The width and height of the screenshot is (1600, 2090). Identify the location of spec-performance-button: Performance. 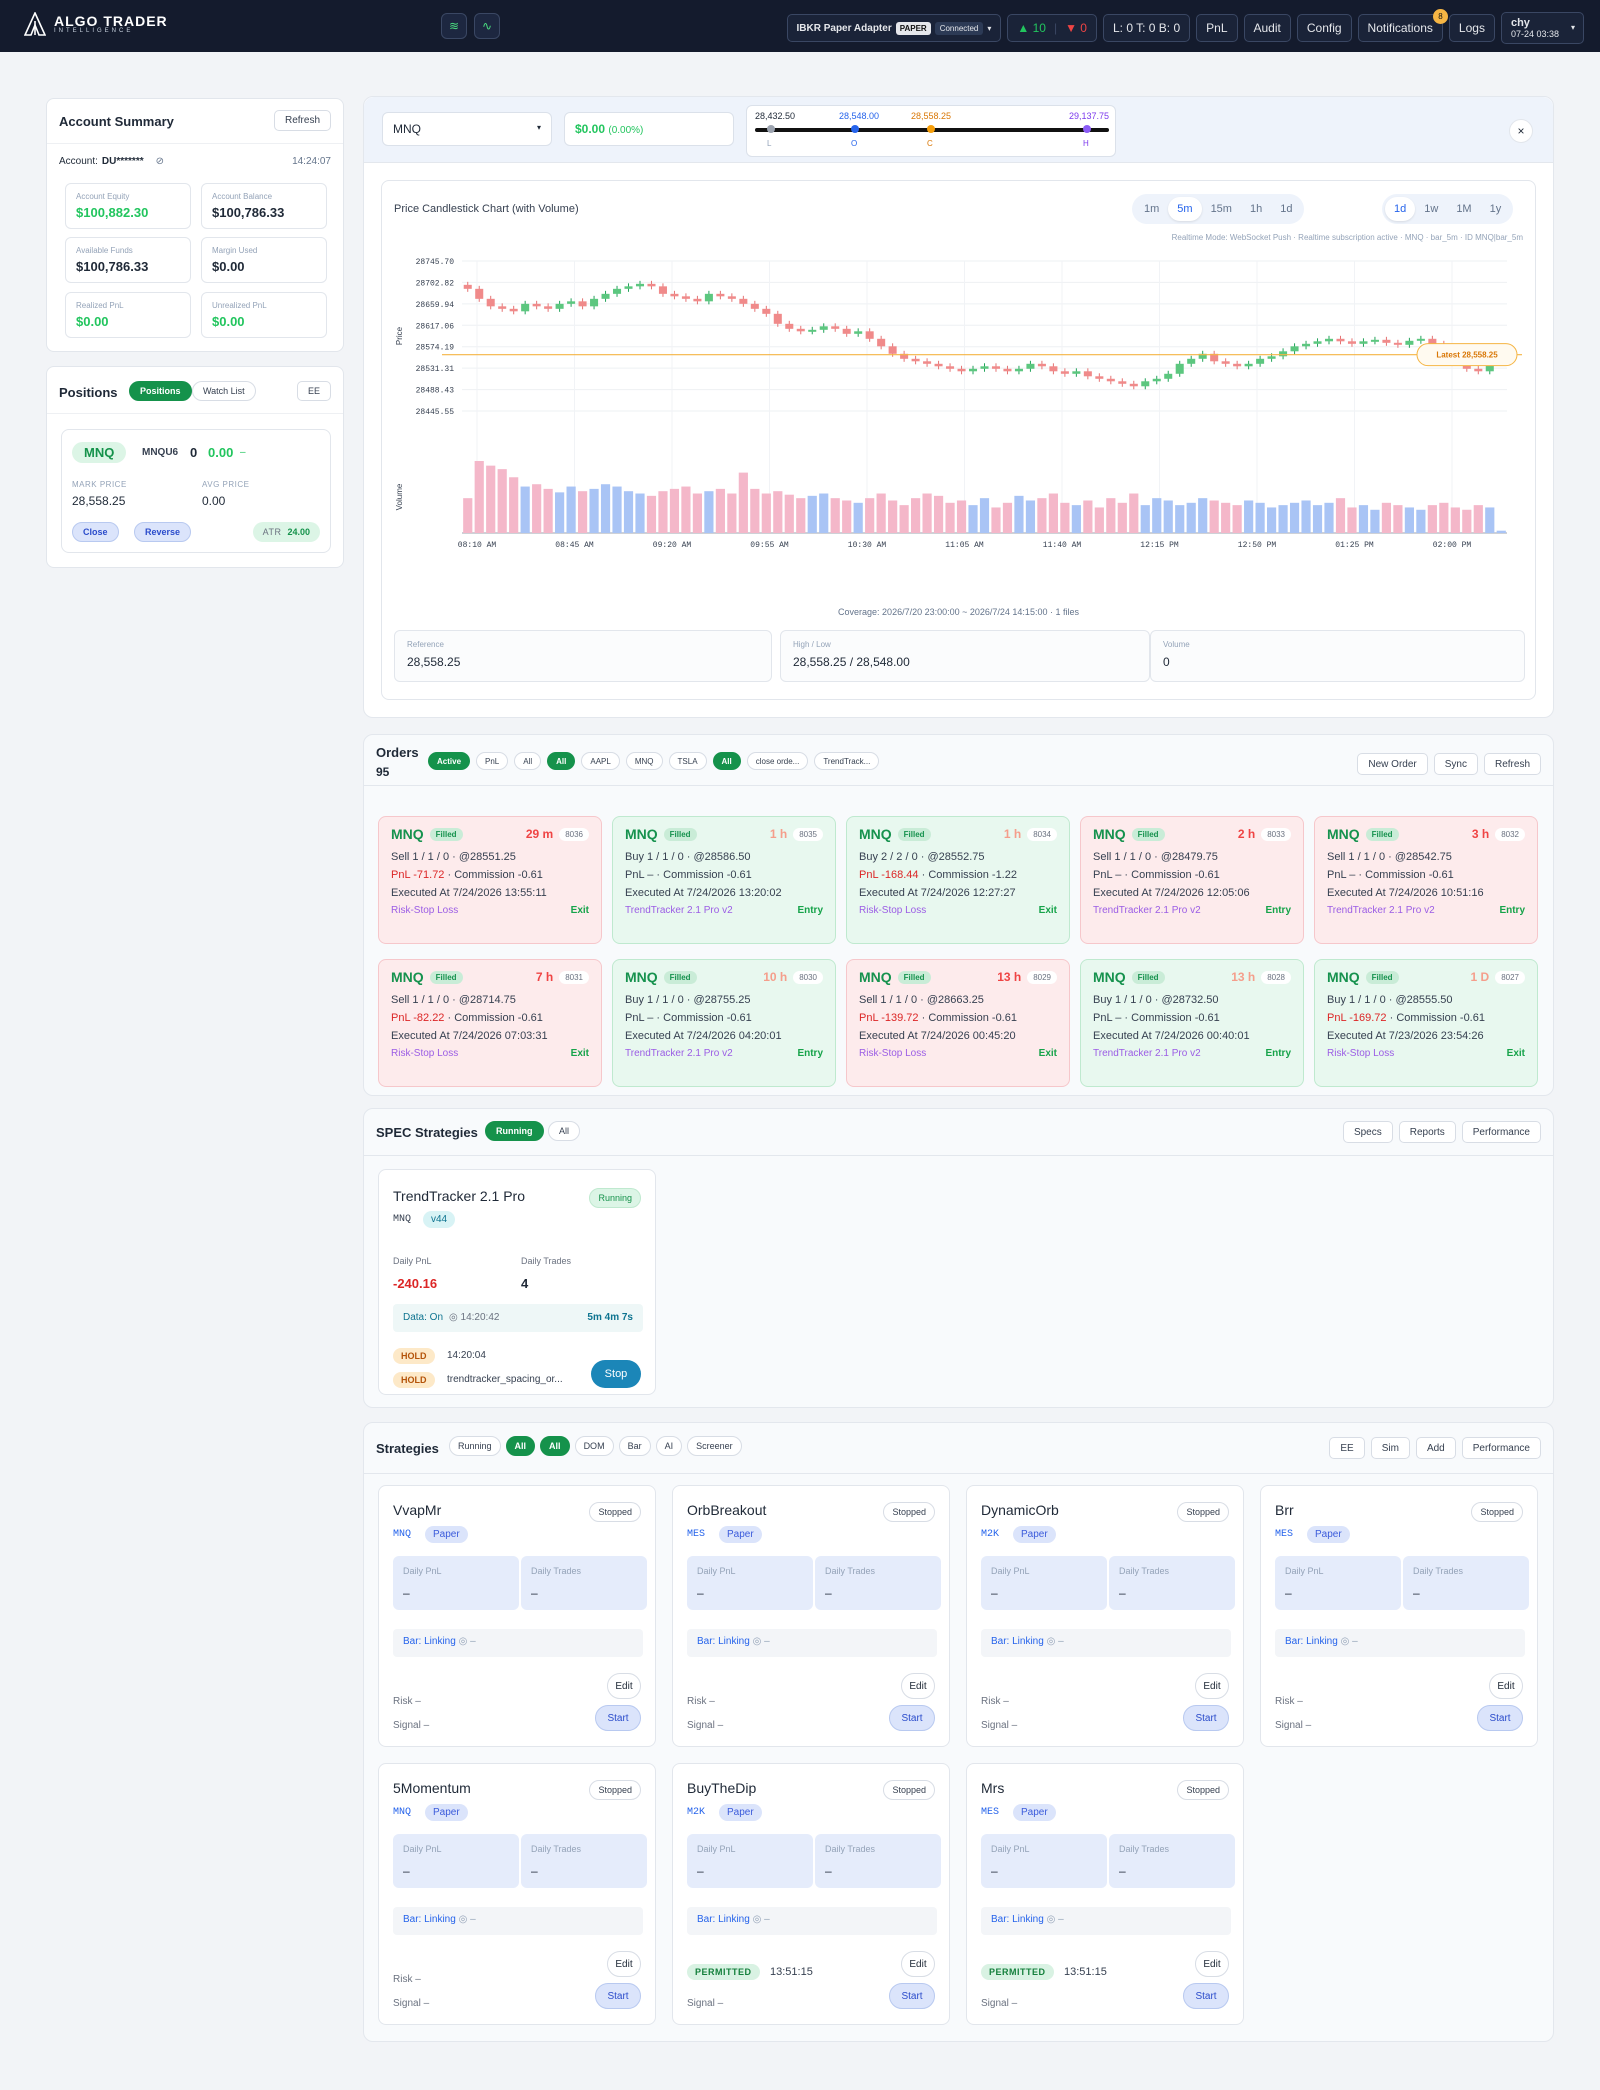
(1501, 1132).